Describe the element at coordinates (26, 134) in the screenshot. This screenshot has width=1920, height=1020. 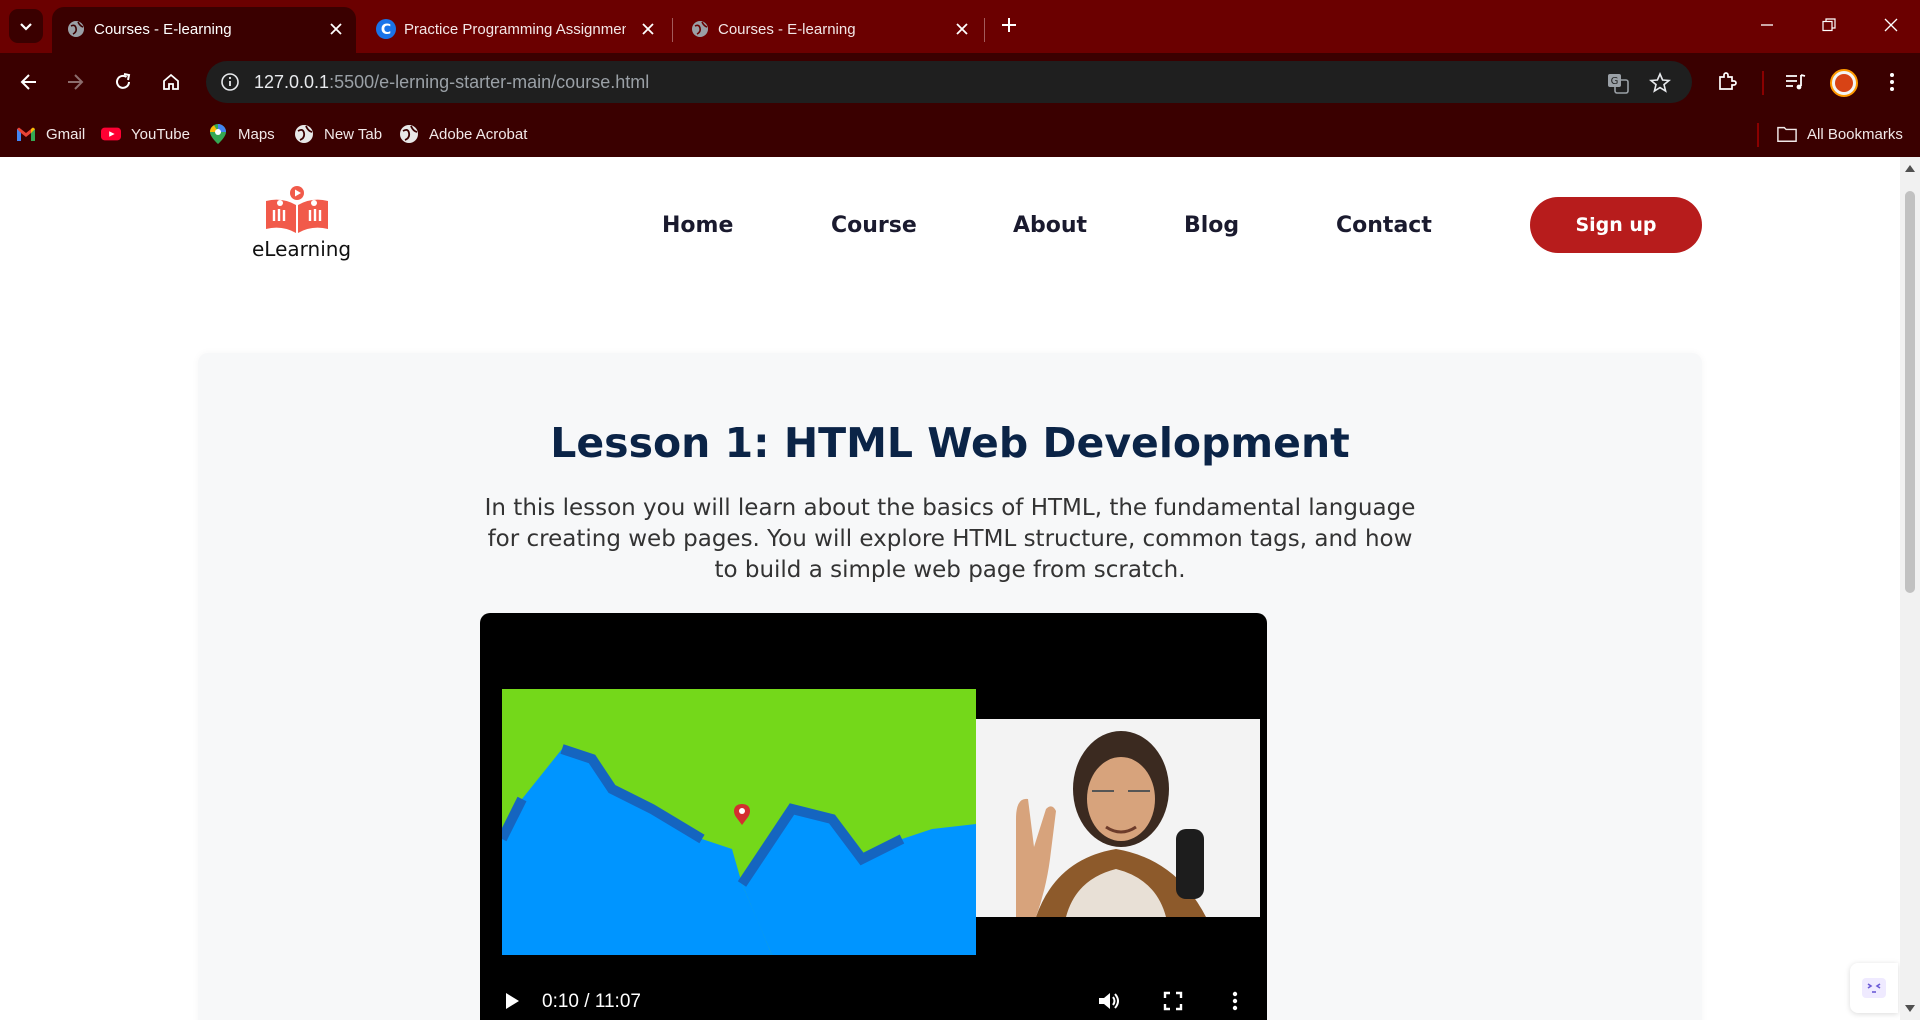
I see `gmail-icon` at that location.